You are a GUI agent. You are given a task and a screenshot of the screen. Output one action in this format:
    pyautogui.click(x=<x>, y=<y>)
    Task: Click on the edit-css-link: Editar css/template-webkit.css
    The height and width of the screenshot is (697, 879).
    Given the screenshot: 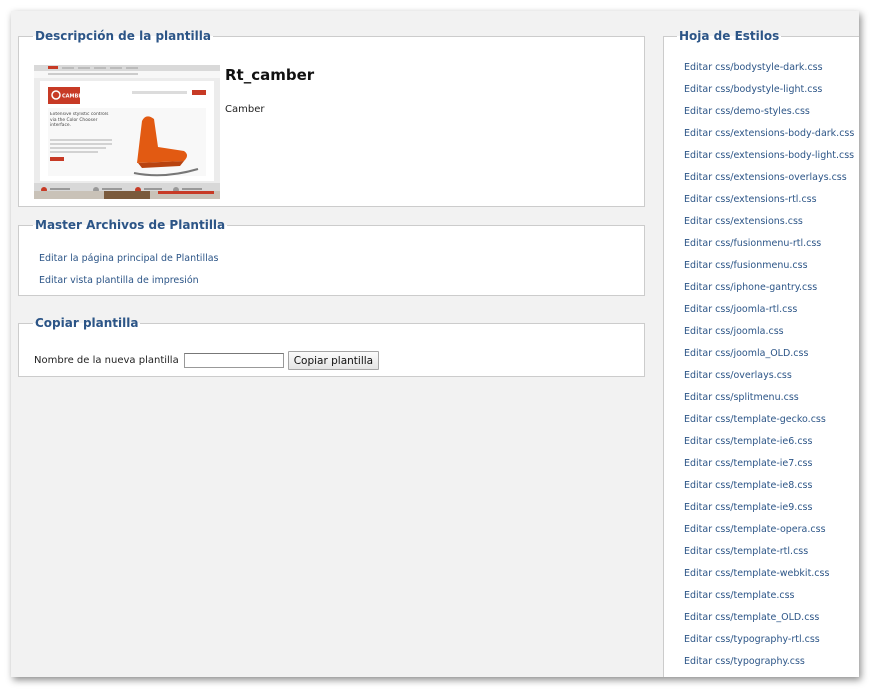 What is the action you would take?
    pyautogui.click(x=769, y=579)
    